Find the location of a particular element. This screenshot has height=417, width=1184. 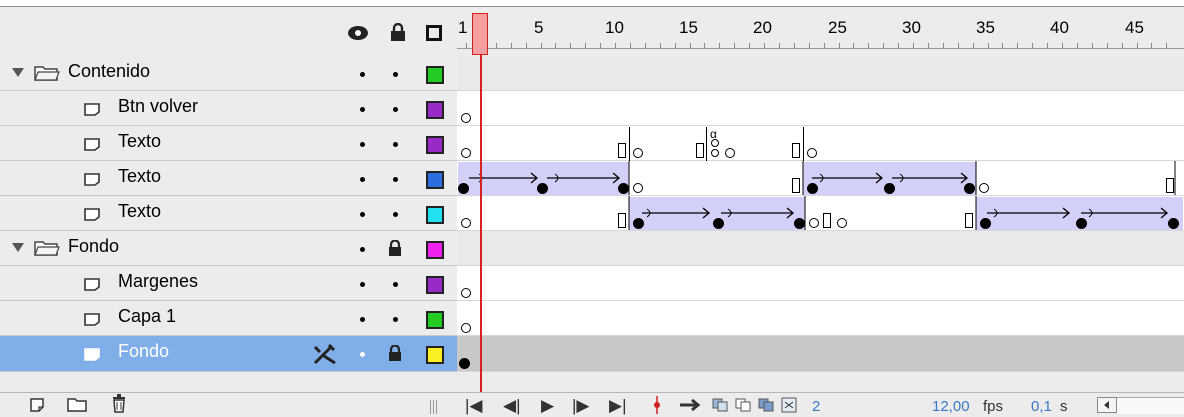

last-frame-button: ▶| is located at coordinates (618, 406).